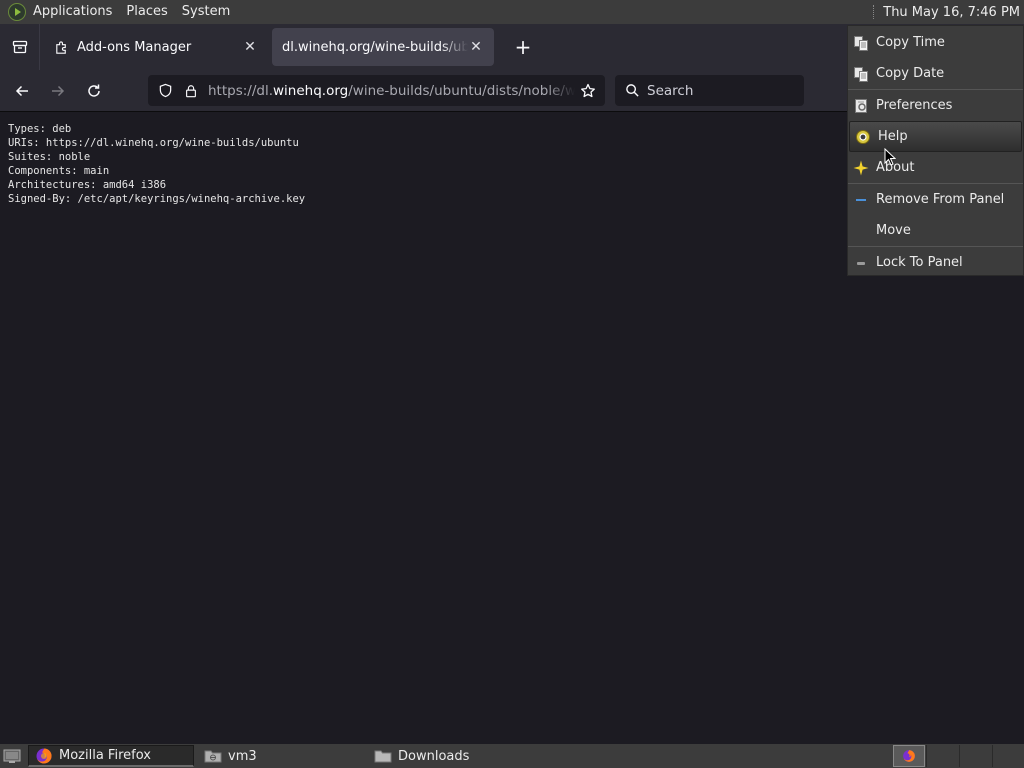  I want to click on network-folder-icon, so click(213, 756).